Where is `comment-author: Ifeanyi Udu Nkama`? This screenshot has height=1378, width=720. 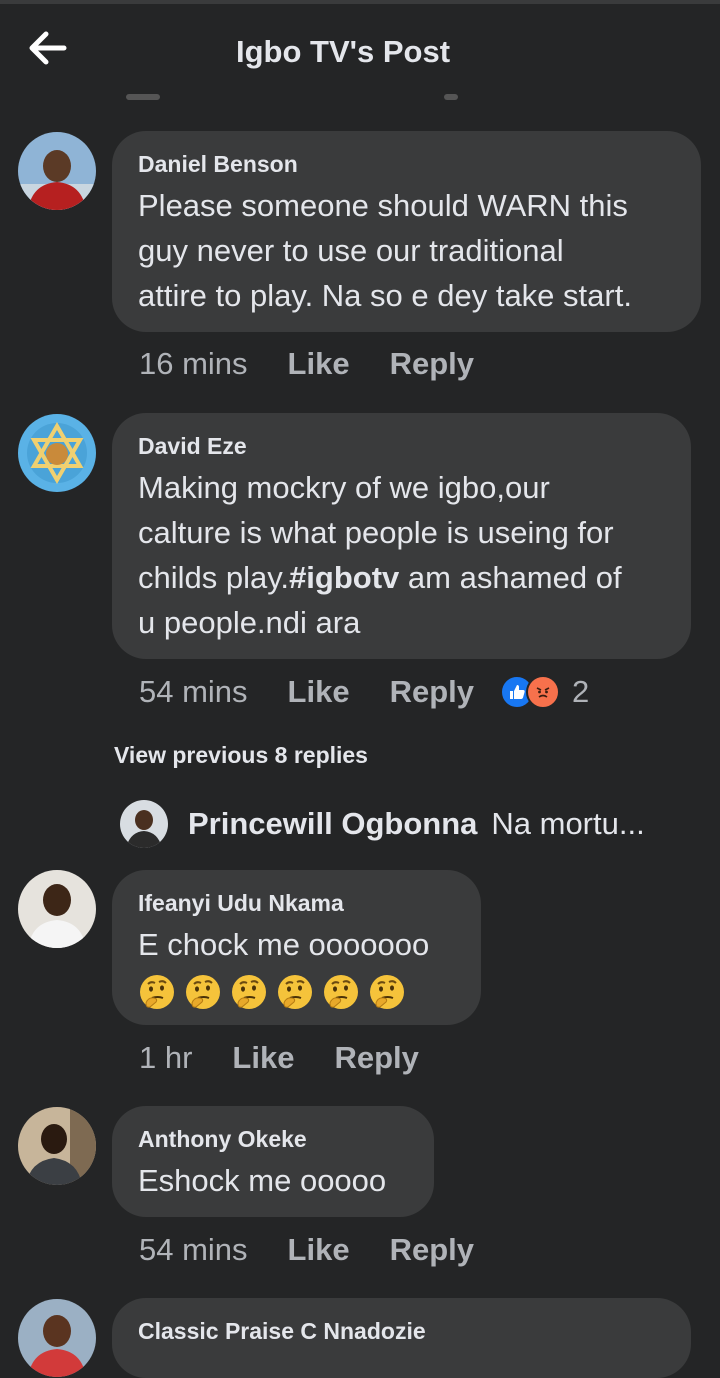 comment-author: Ifeanyi Udu Nkama is located at coordinates (296, 903).